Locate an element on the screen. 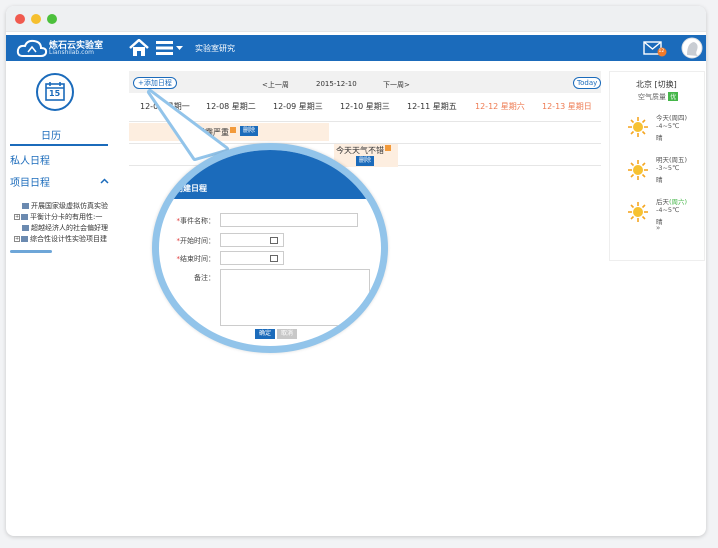 Image resolution: width=718 pixels, height=548 pixels. more-forecast-chevron: » is located at coordinates (658, 228).